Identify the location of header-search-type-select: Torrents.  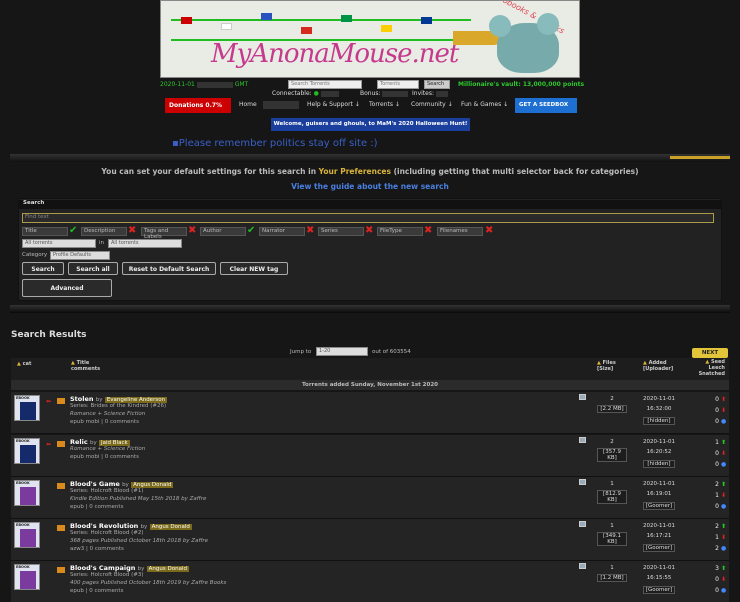
(398, 84).